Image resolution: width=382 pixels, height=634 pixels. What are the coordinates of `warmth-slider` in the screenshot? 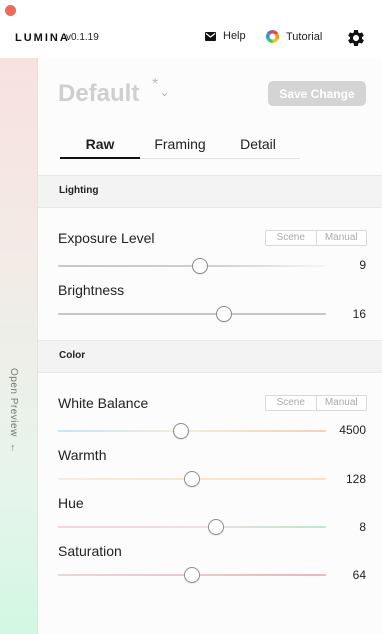 It's located at (192, 479).